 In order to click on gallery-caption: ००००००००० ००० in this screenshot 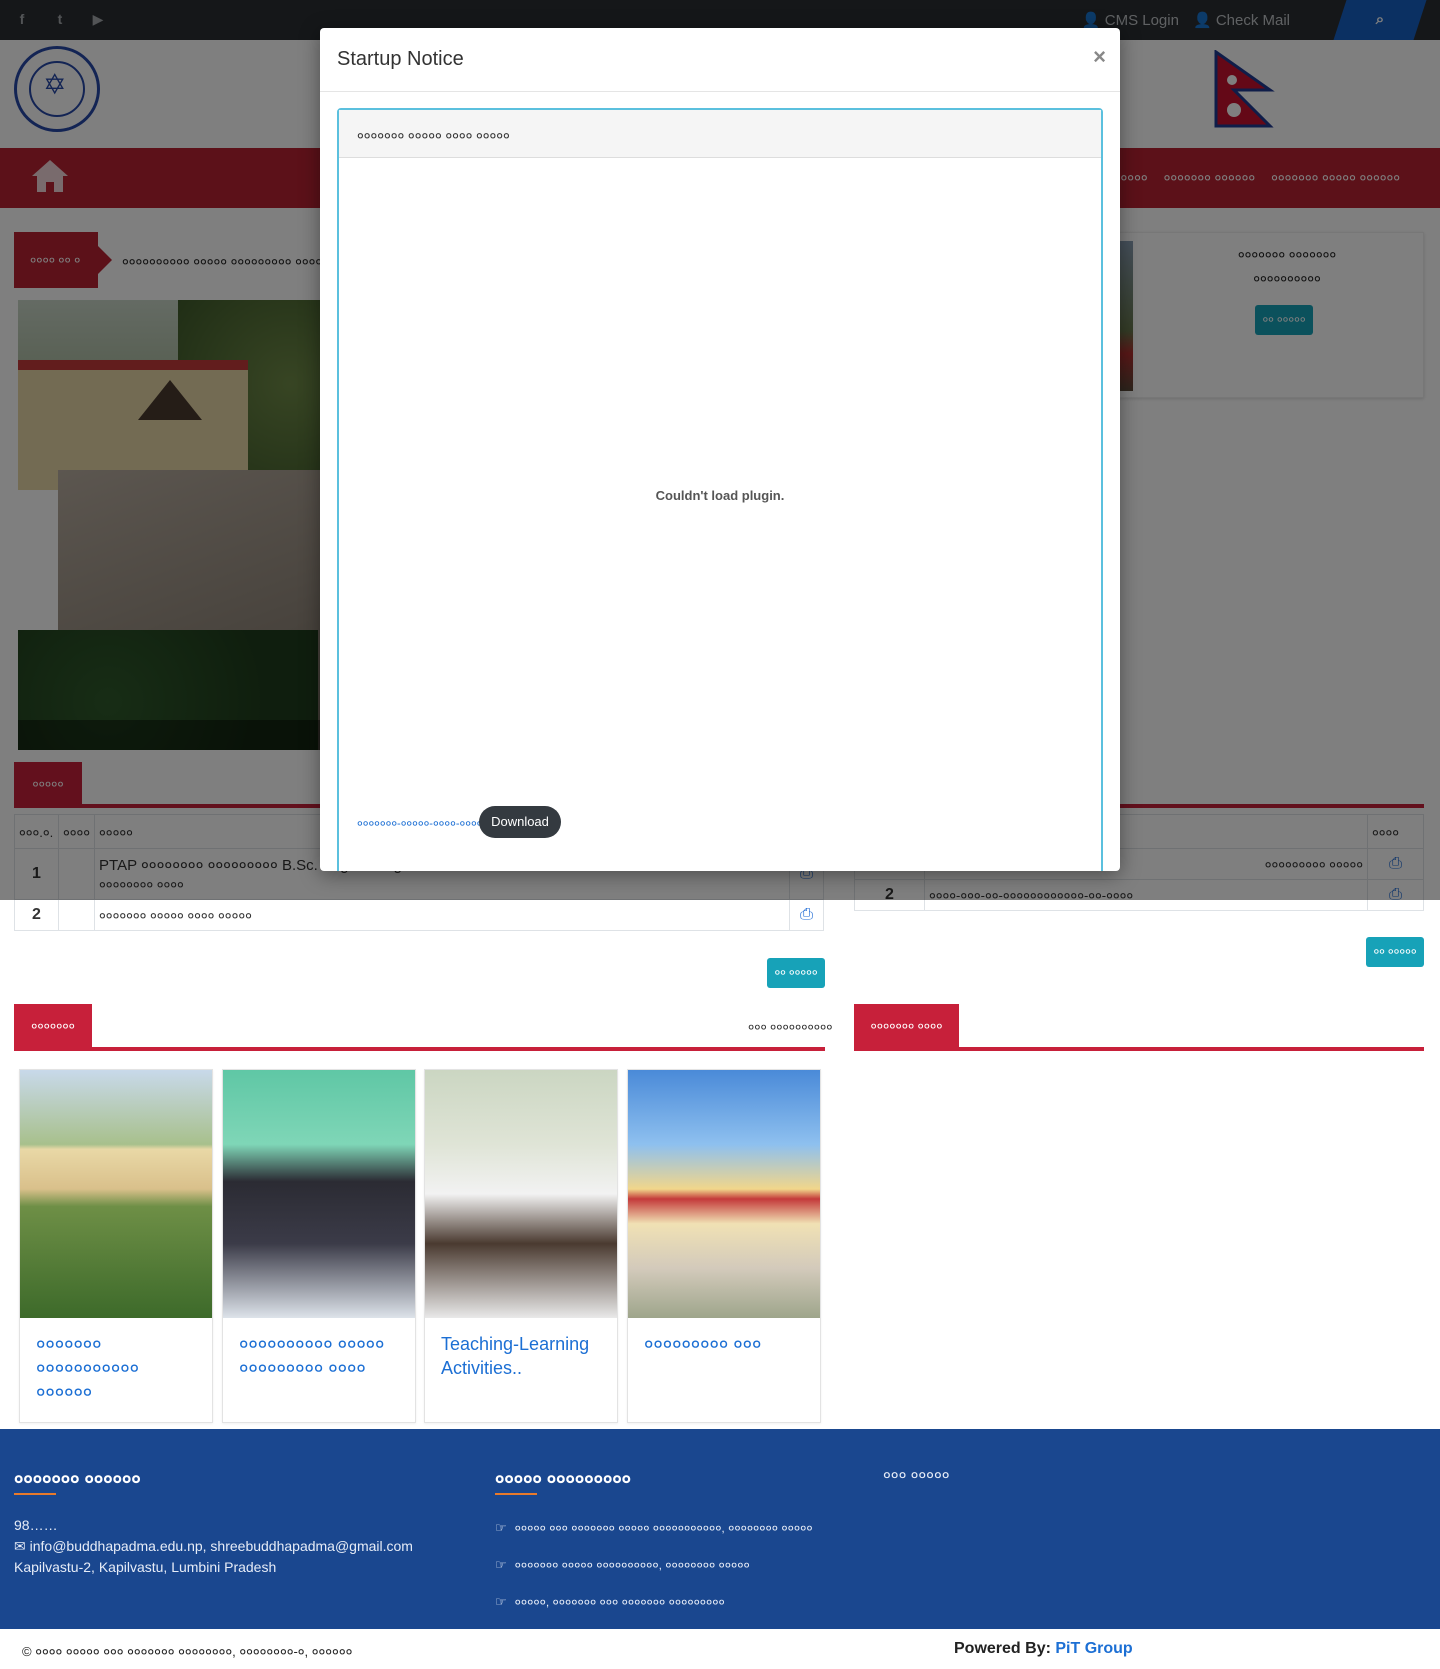, I will do `click(703, 1344)`.